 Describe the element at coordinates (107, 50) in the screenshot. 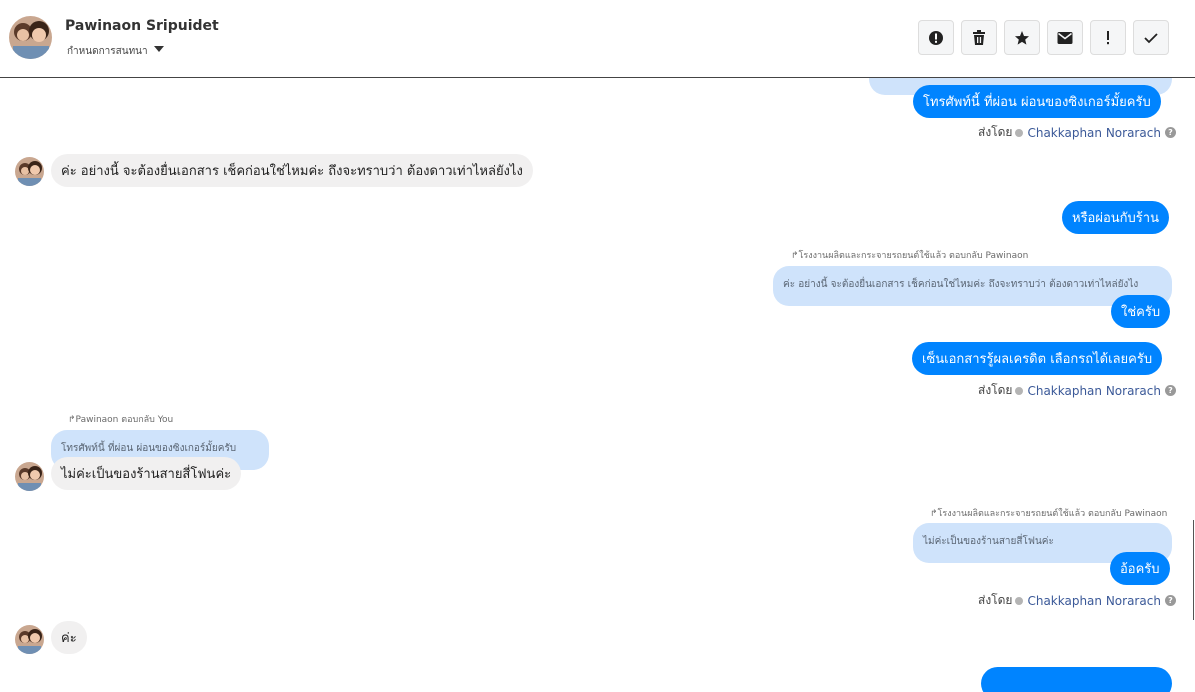

I see `conversation-subtitle: กำหนดการสนทนา` at that location.